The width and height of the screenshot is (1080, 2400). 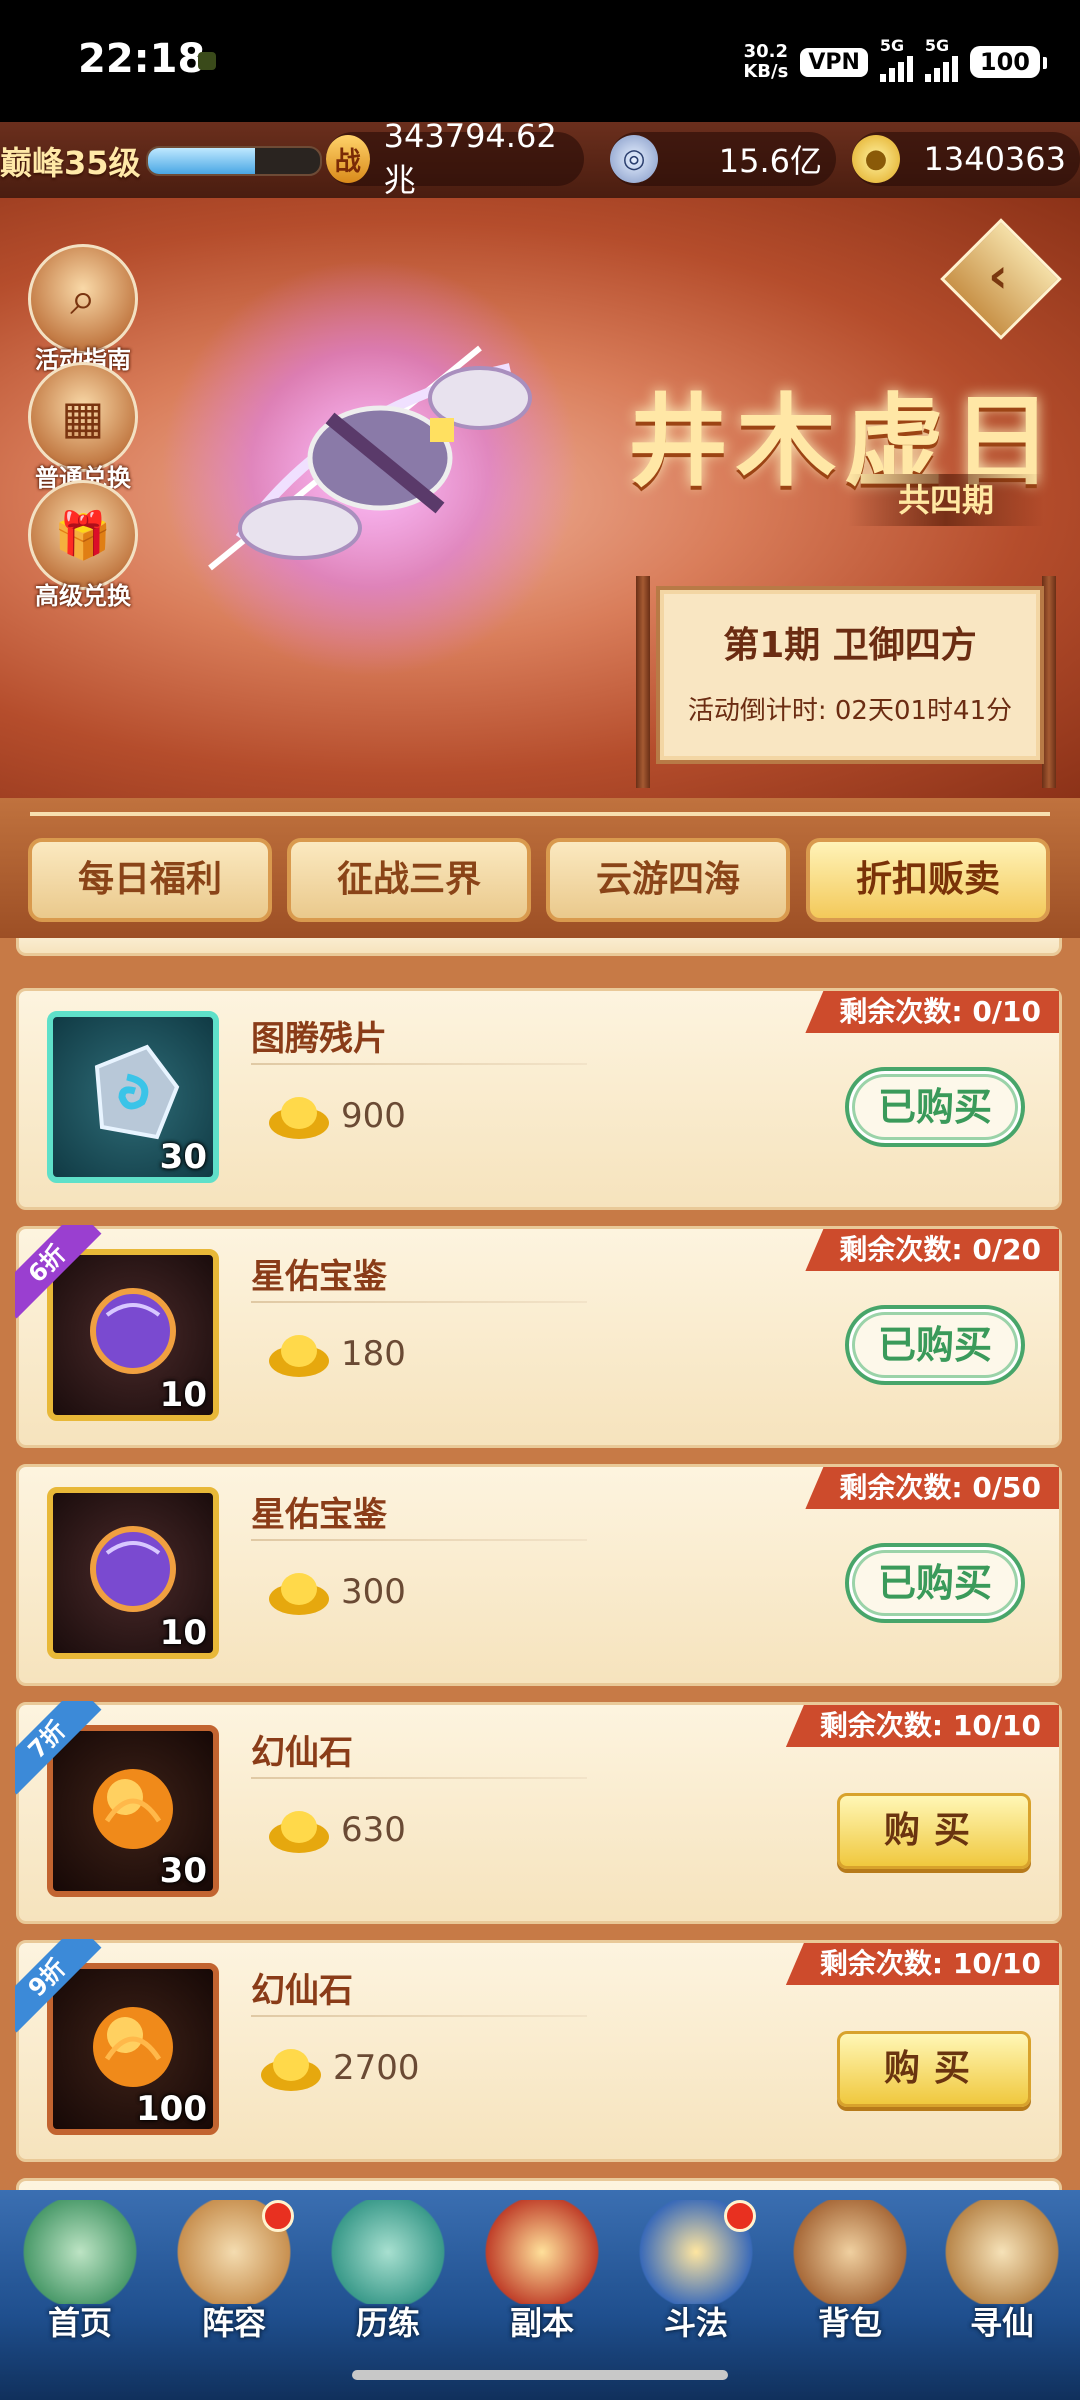 What do you see at coordinates (538, 1812) in the screenshot?
I see `list-item: 30 7折 幻仙石 630 剩余次数: 10/10 购买` at bounding box center [538, 1812].